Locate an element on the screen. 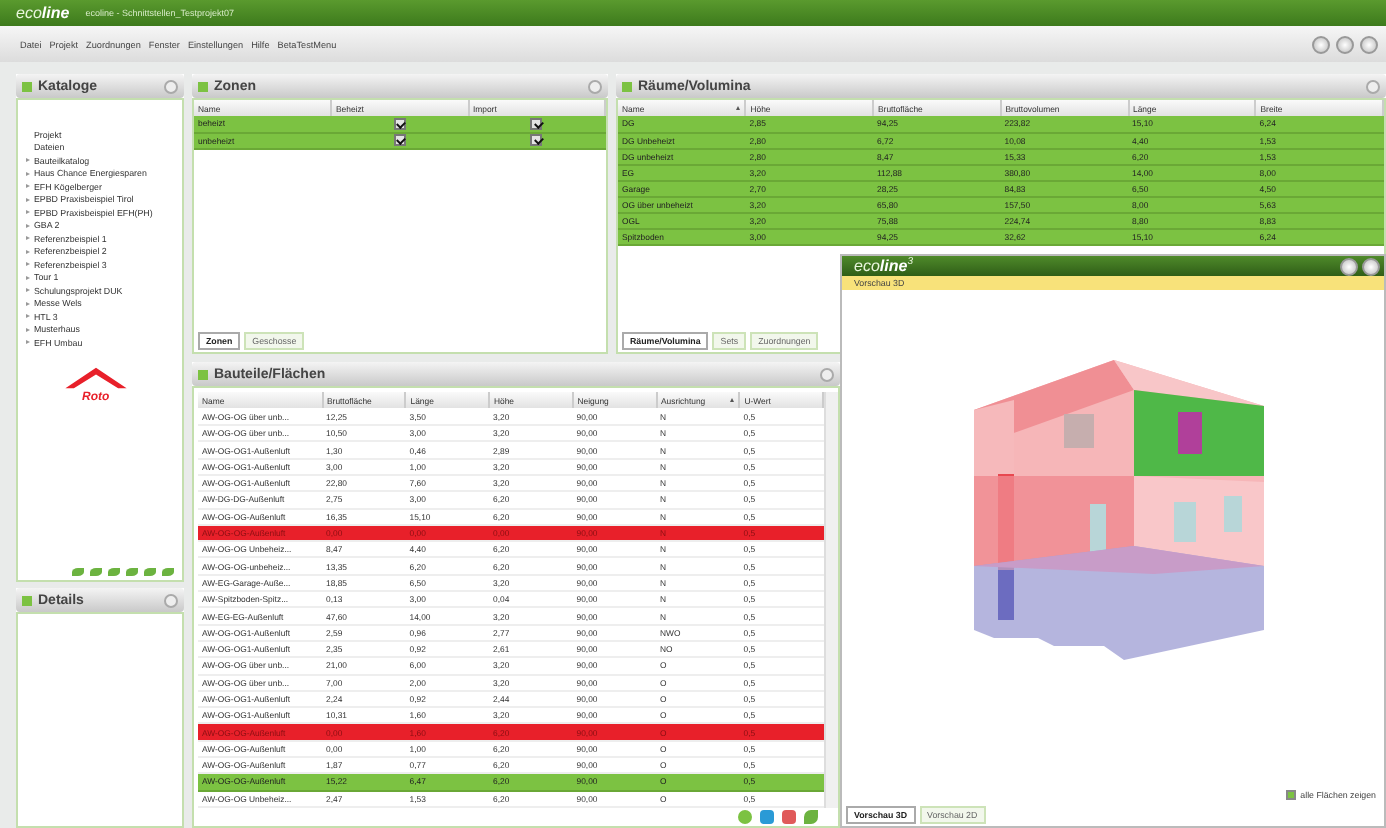  minimize-button is located at coordinates (1349, 266).